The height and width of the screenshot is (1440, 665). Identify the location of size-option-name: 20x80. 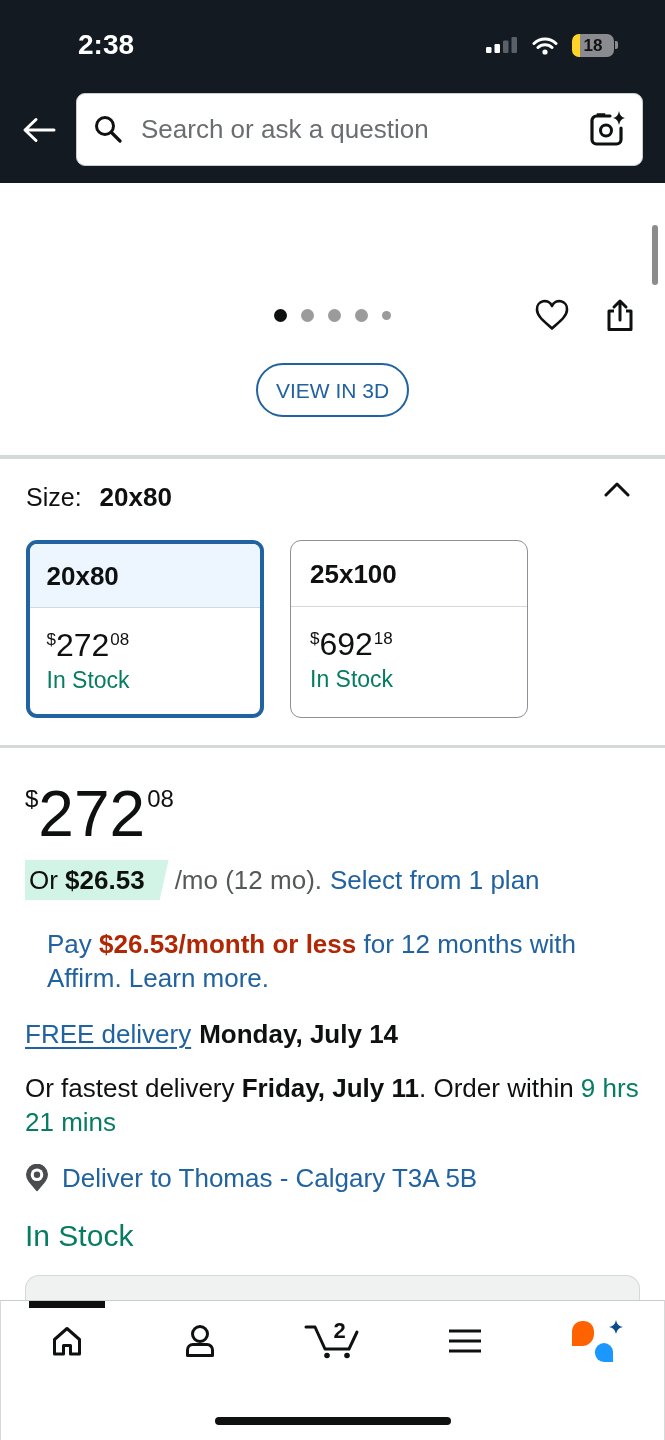
(82, 575).